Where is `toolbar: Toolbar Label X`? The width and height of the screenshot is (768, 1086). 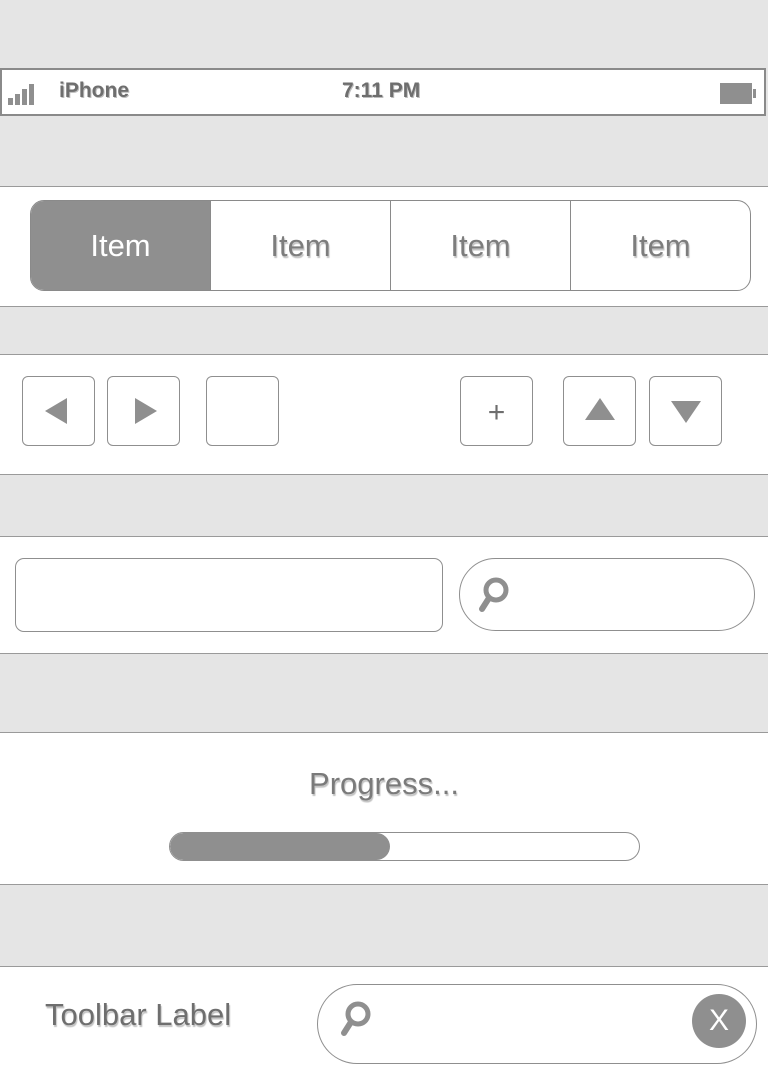
toolbar: Toolbar Label X is located at coordinates (384, 1026).